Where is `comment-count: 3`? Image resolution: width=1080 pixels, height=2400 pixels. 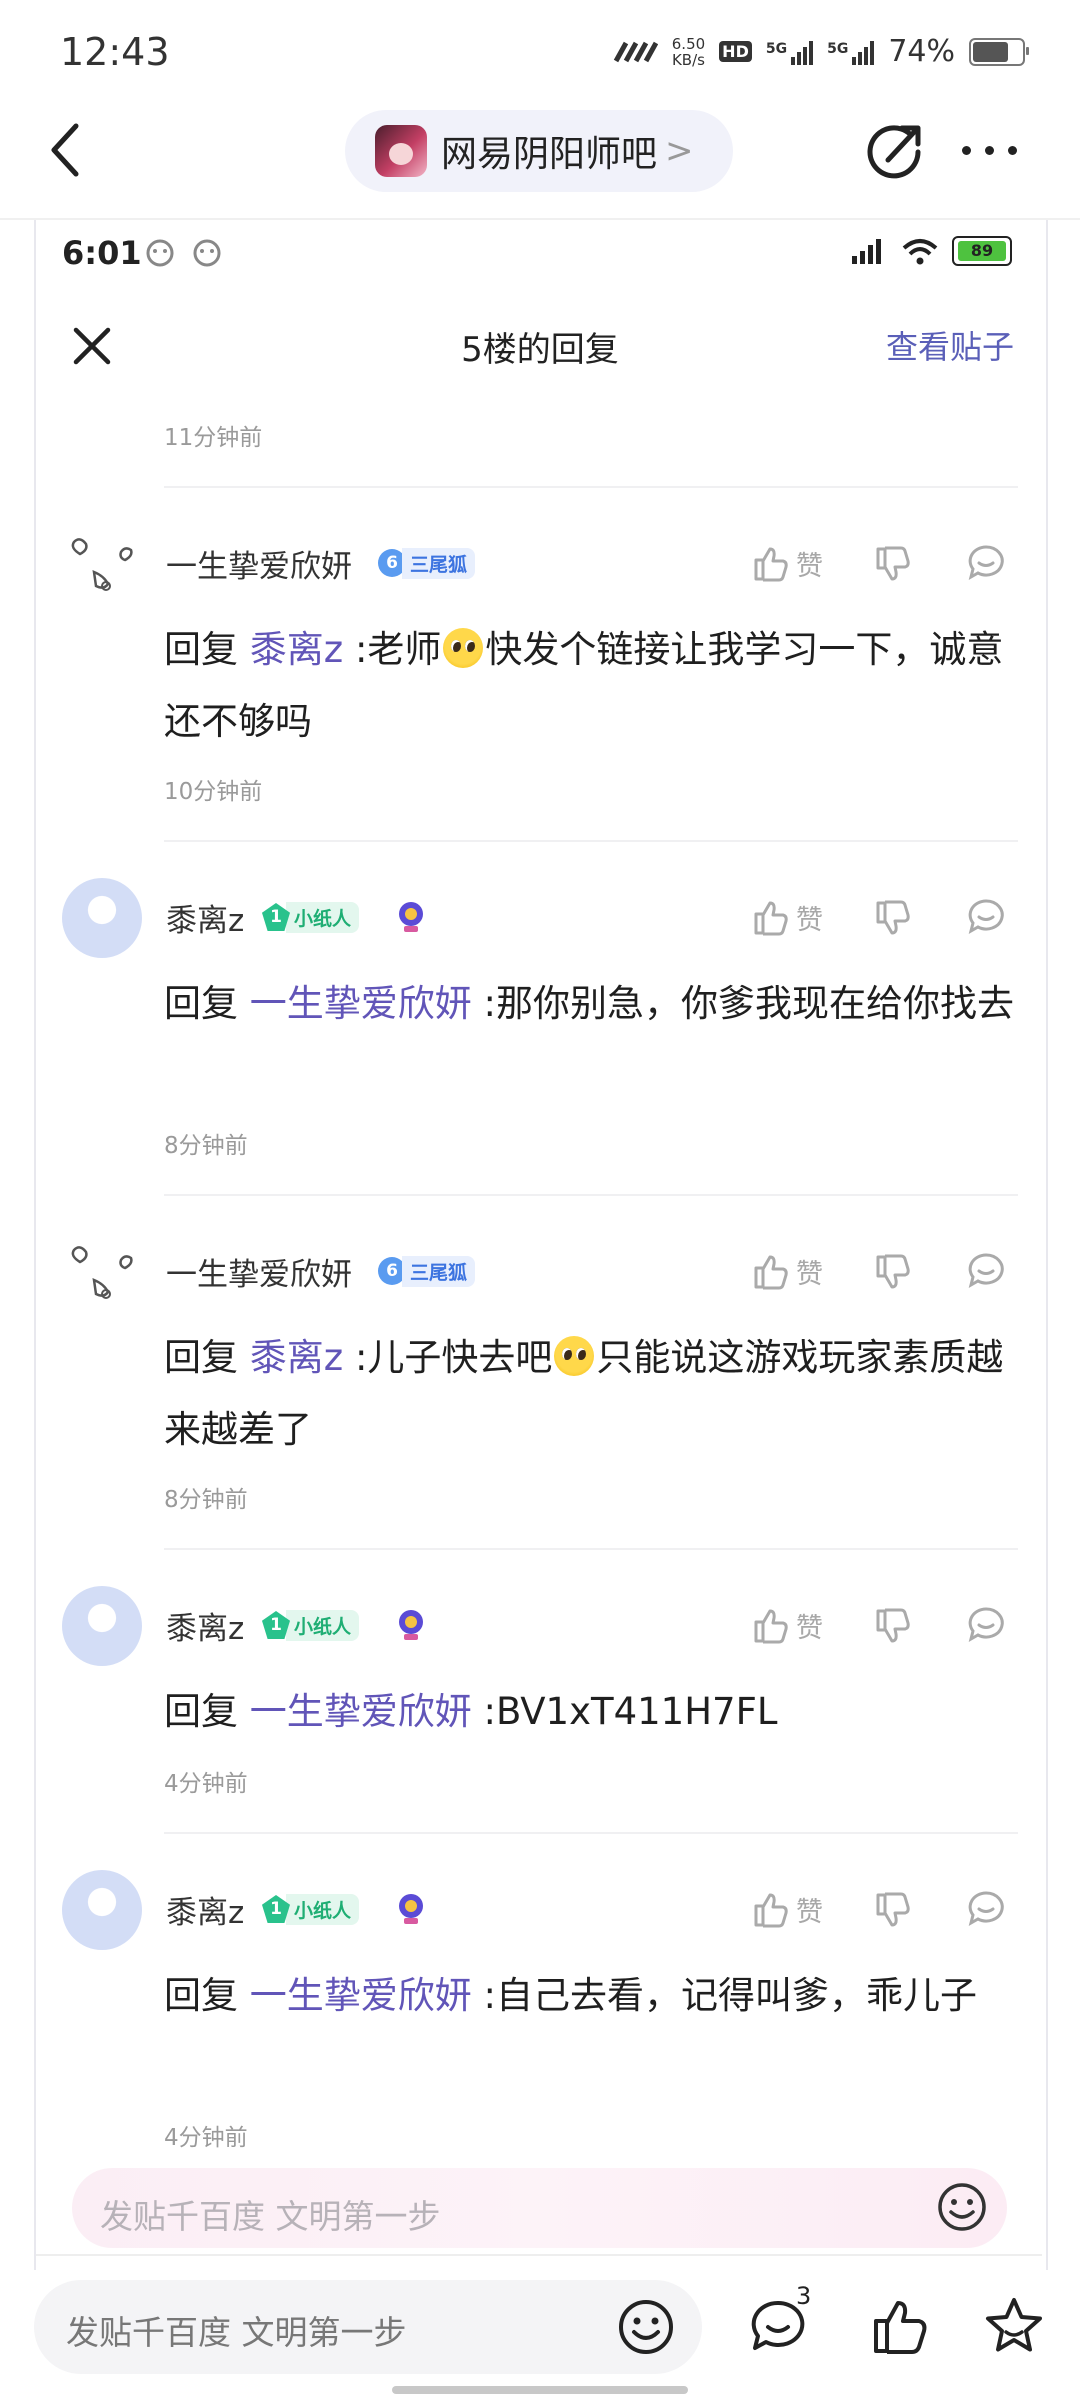 comment-count: 3 is located at coordinates (804, 2296).